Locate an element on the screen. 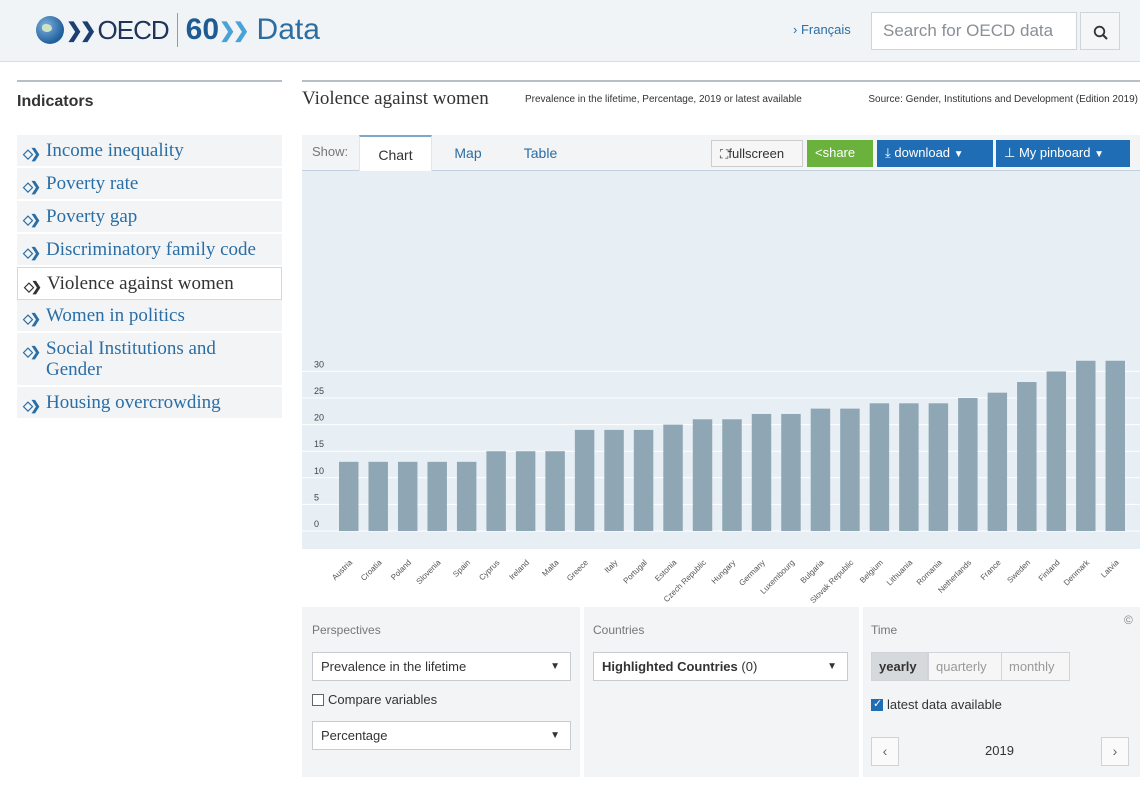  search-input: Search for OECD data is located at coordinates (974, 31).